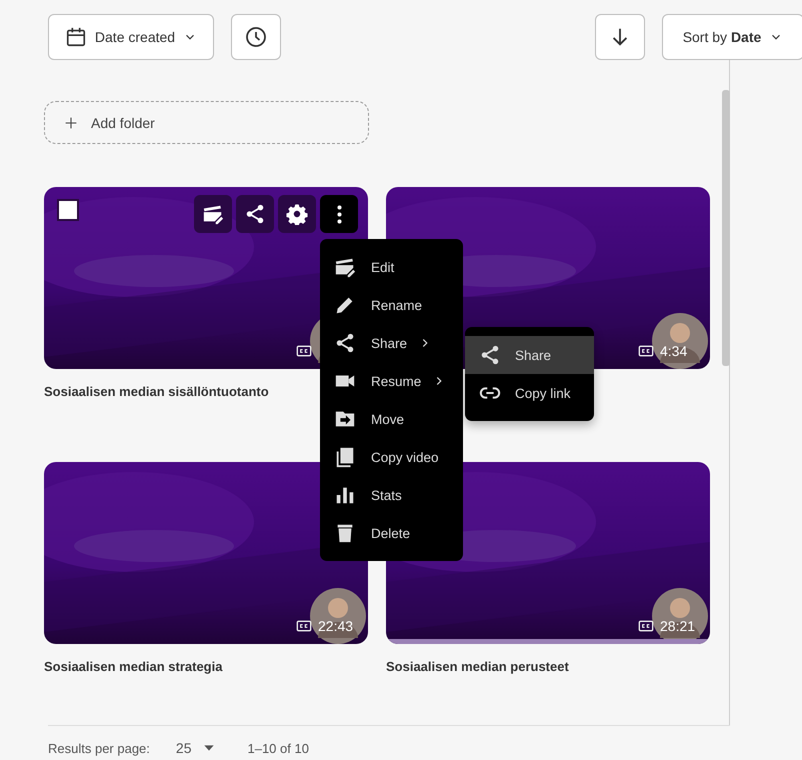 This screenshot has width=802, height=760. What do you see at coordinates (278, 748) in the screenshot?
I see `page-range-label: 1–10 of 10` at bounding box center [278, 748].